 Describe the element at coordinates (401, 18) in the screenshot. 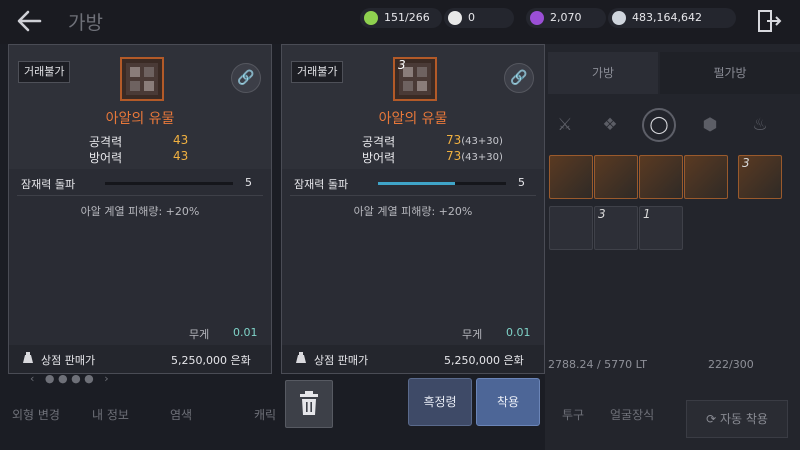

I see `energy-resource: 151/266` at that location.